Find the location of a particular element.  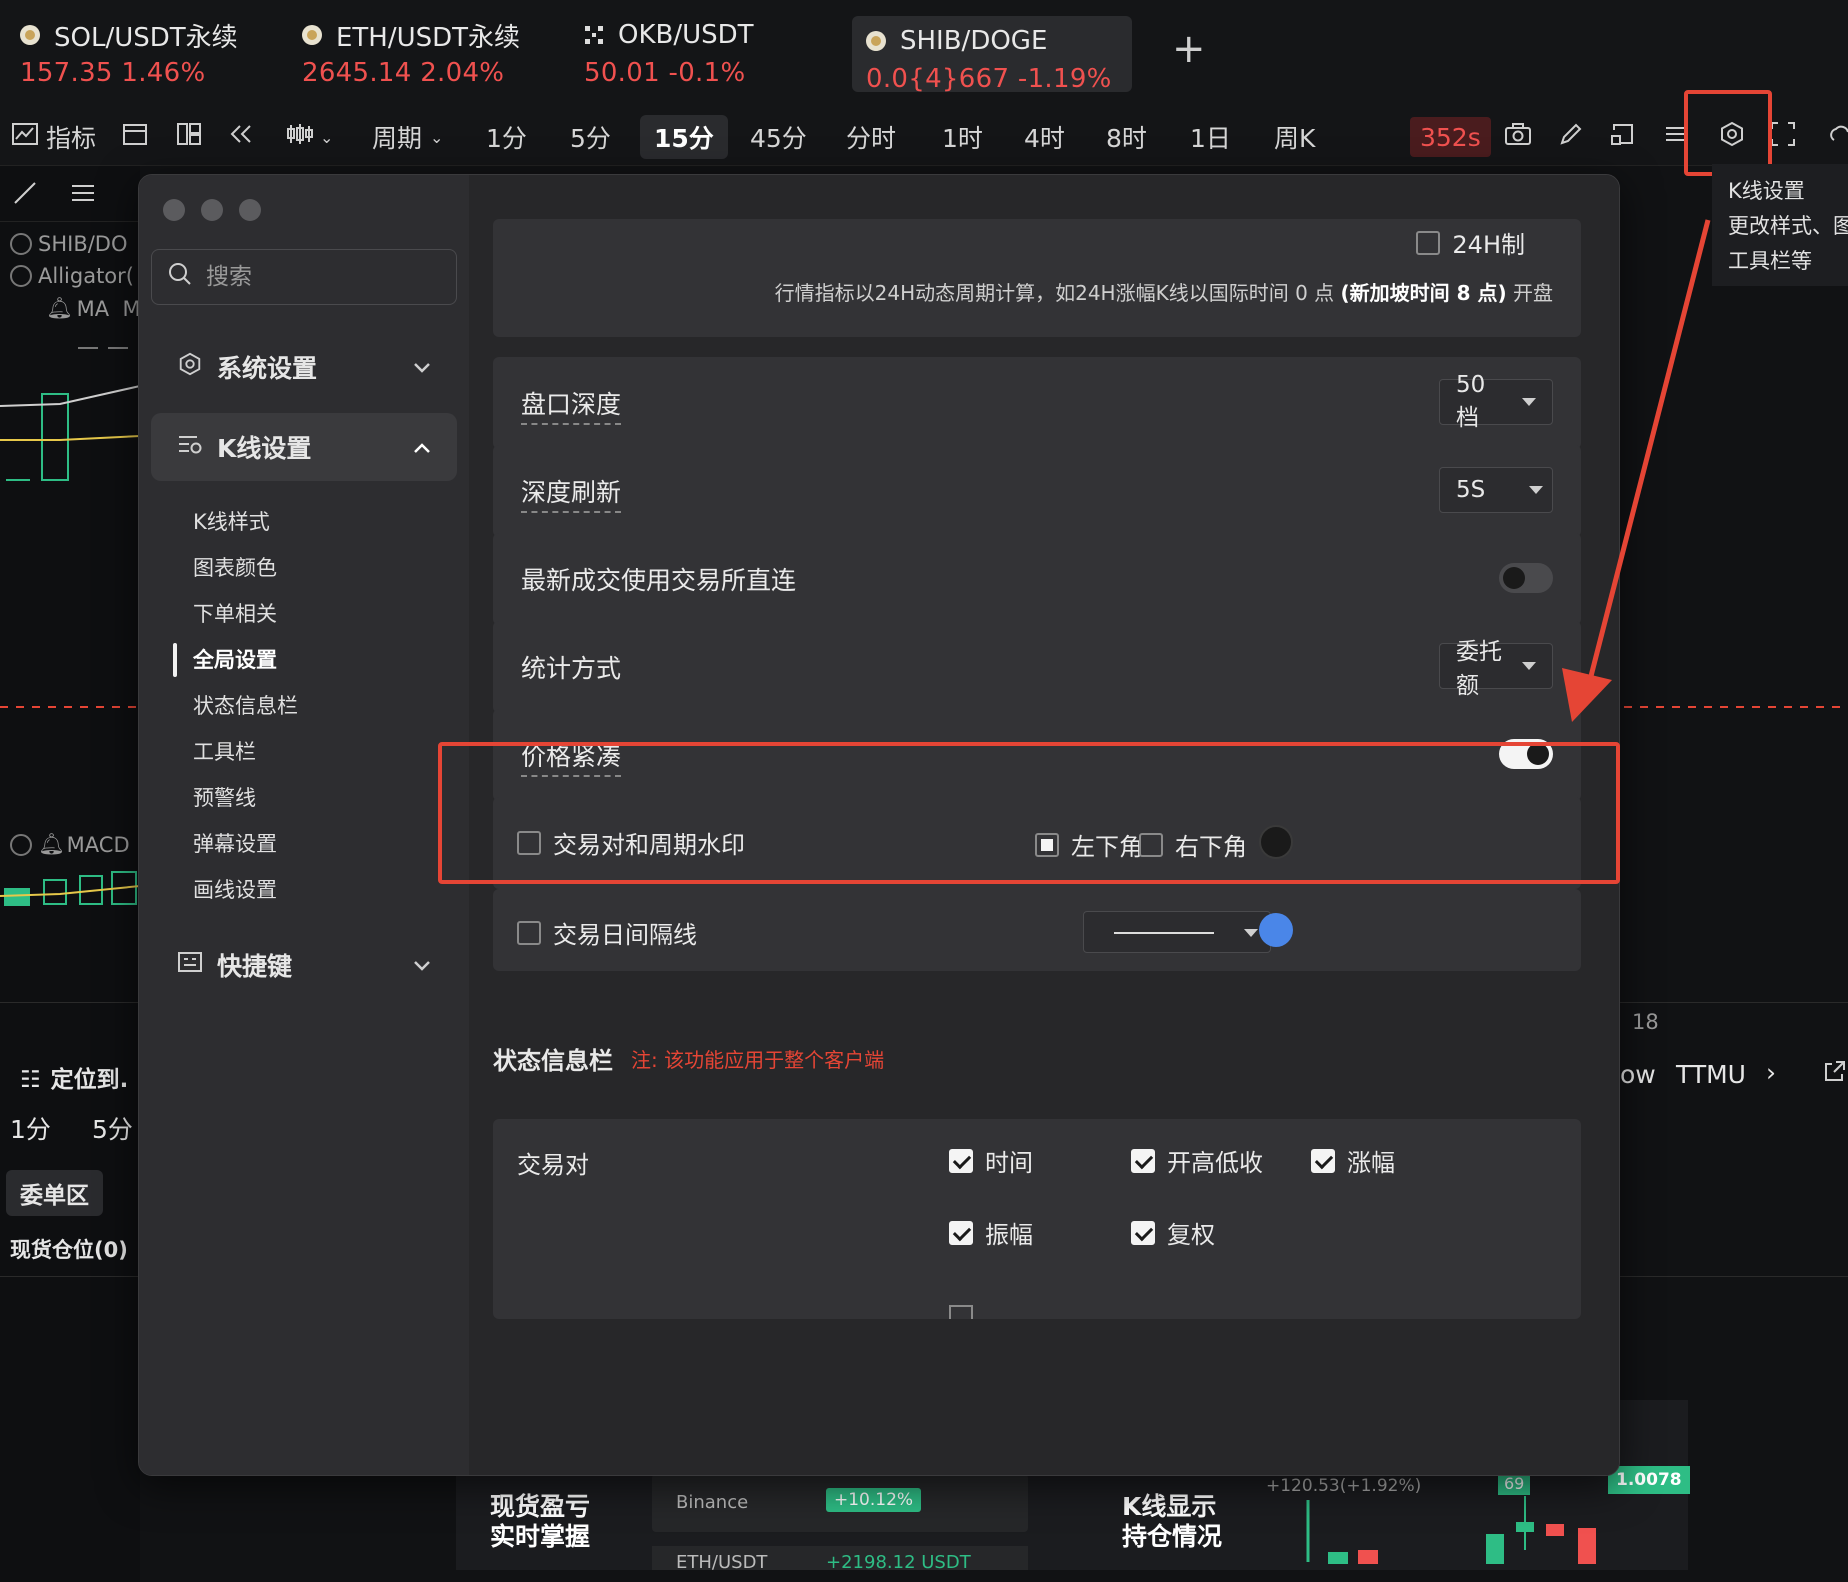

subnav-status-bar: 状态信息栏 is located at coordinates (245, 705).